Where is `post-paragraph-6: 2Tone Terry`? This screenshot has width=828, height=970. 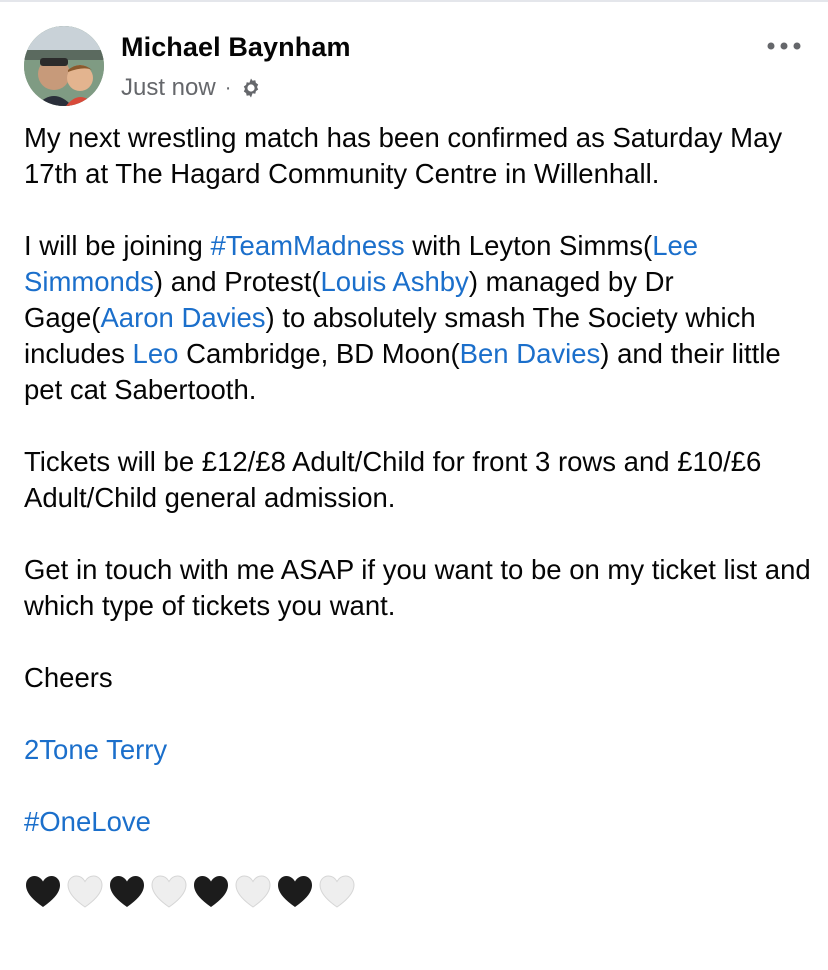 post-paragraph-6: 2Tone Terry is located at coordinates (419, 750).